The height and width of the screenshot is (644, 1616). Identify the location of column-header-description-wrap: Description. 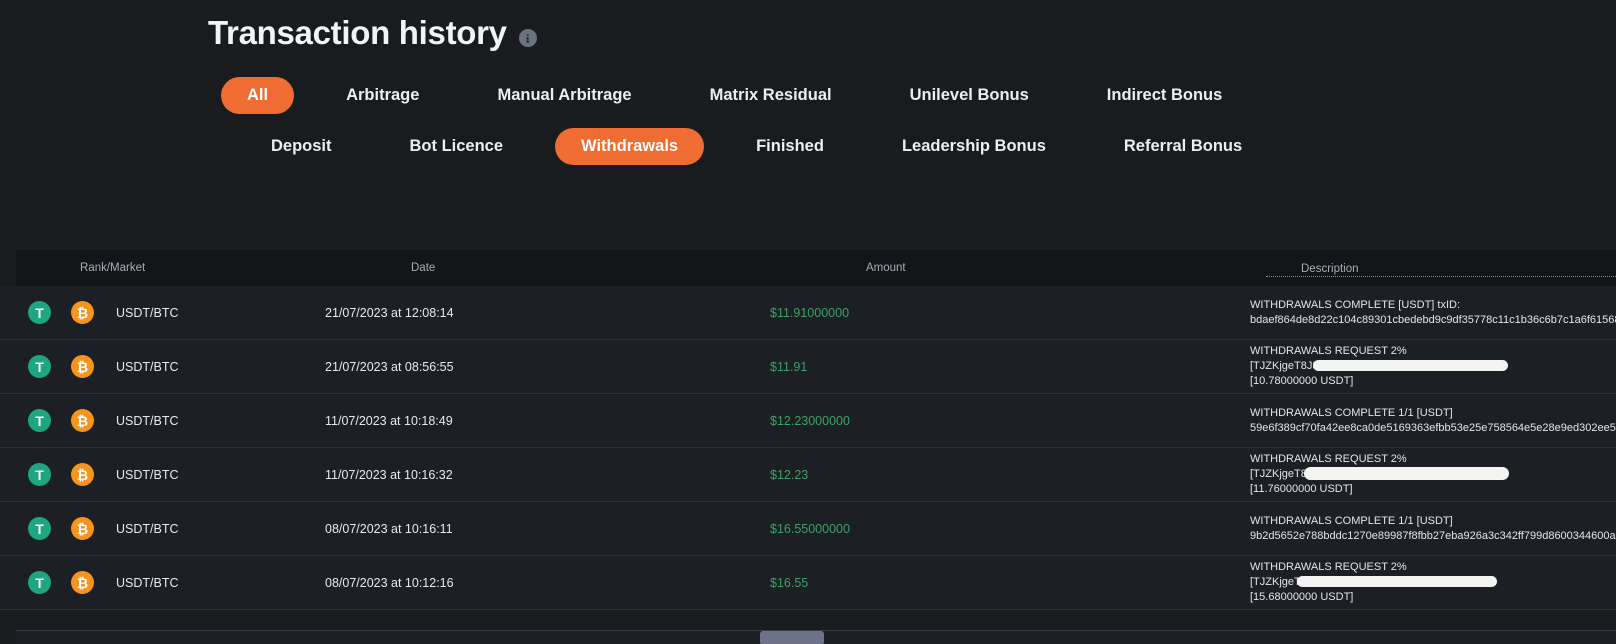
(1441, 268).